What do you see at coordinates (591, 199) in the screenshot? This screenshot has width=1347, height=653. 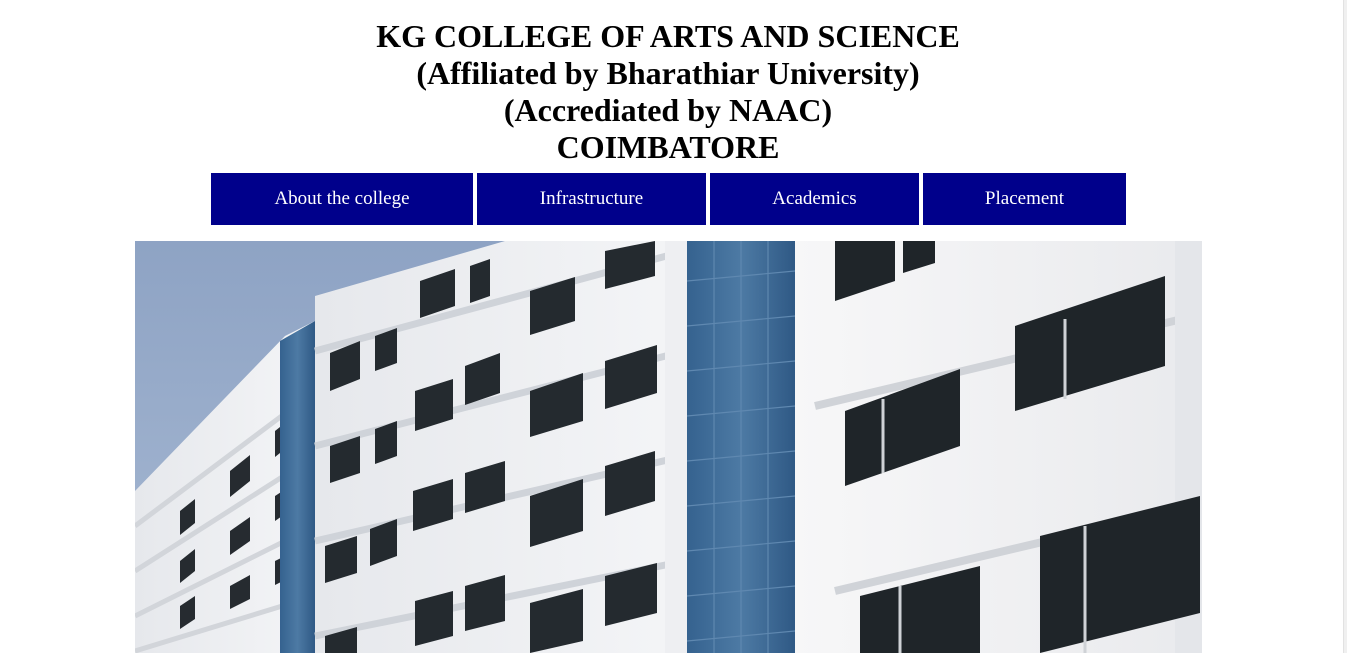 I see `nav-infrastructure-button: Infrastructure` at bounding box center [591, 199].